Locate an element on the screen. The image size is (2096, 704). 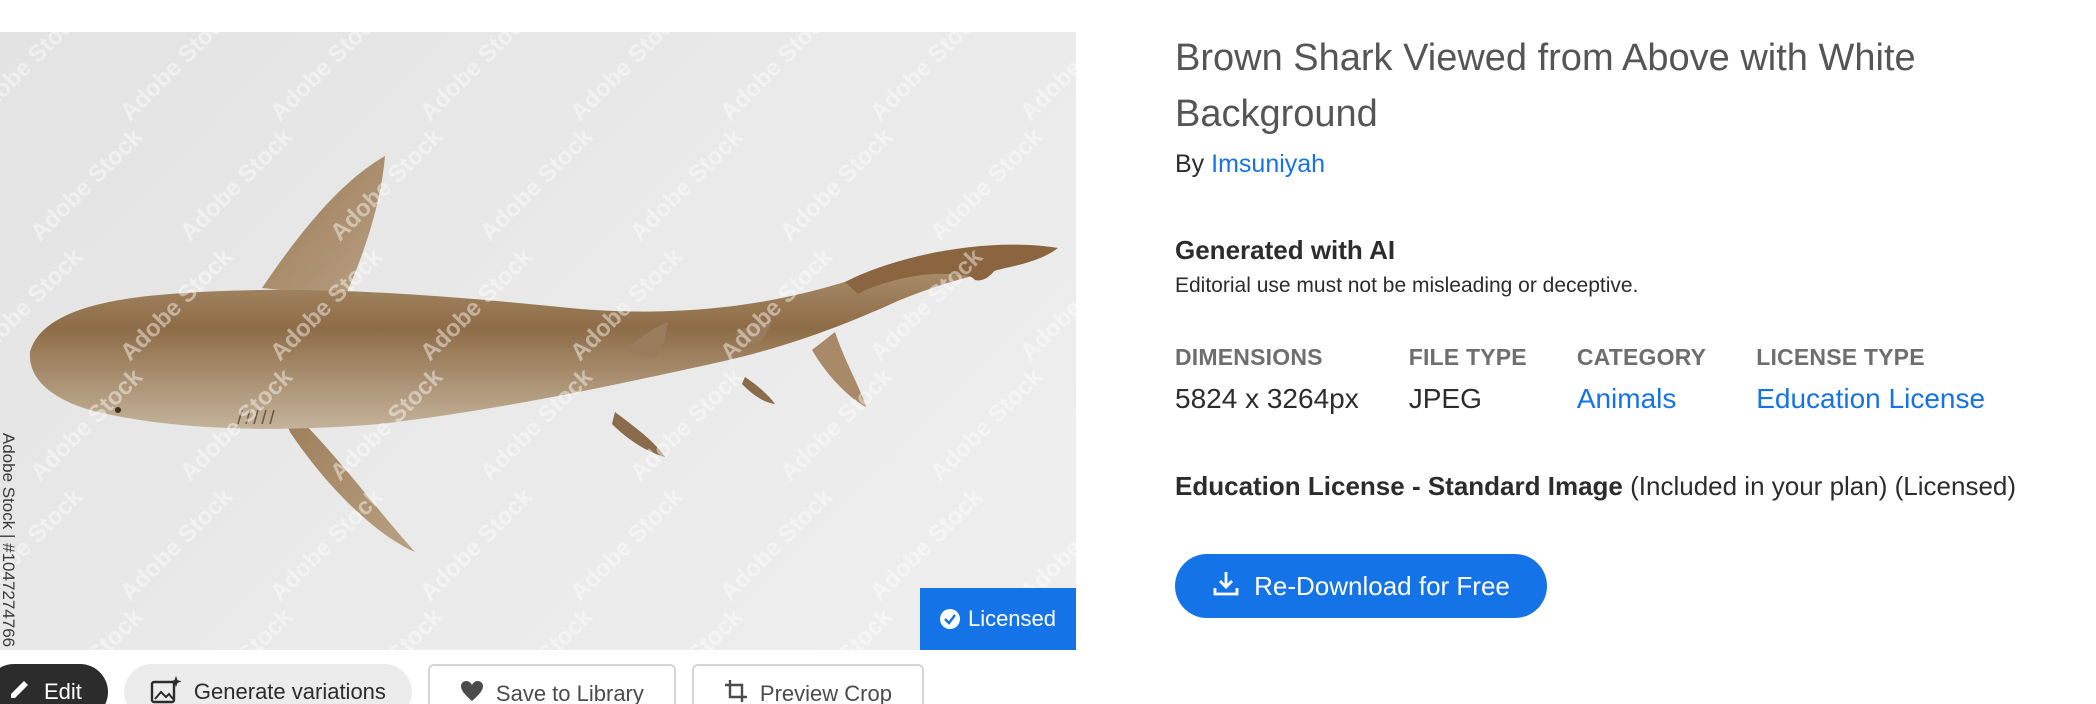
category: CATEGORY Animals is located at coordinates (1641, 379).